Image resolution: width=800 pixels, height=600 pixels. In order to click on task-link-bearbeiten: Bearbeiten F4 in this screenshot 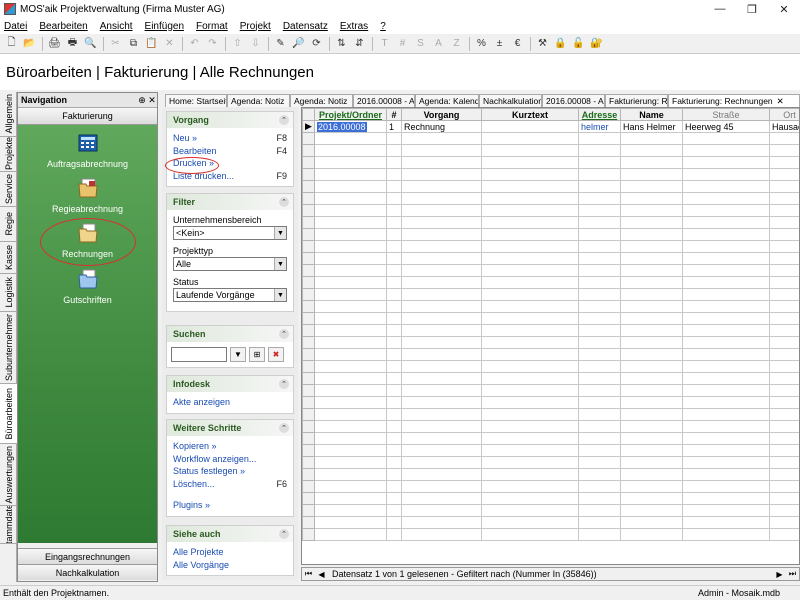, I will do `click(230, 151)`.